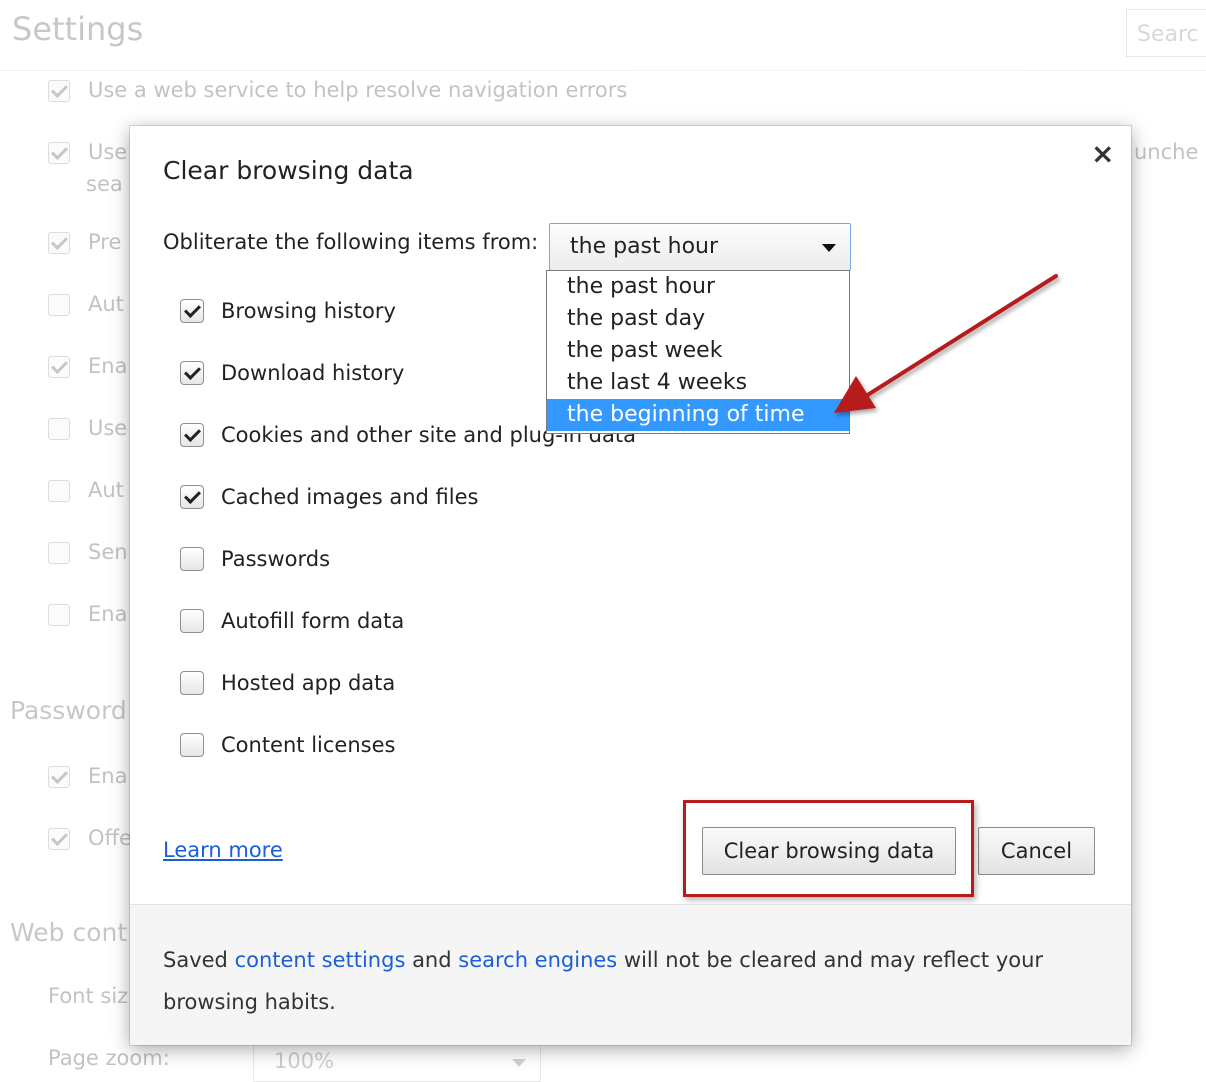 The image size is (1206, 1082). I want to click on clear-browsing-data-button: Clear browsing data, so click(829, 851).